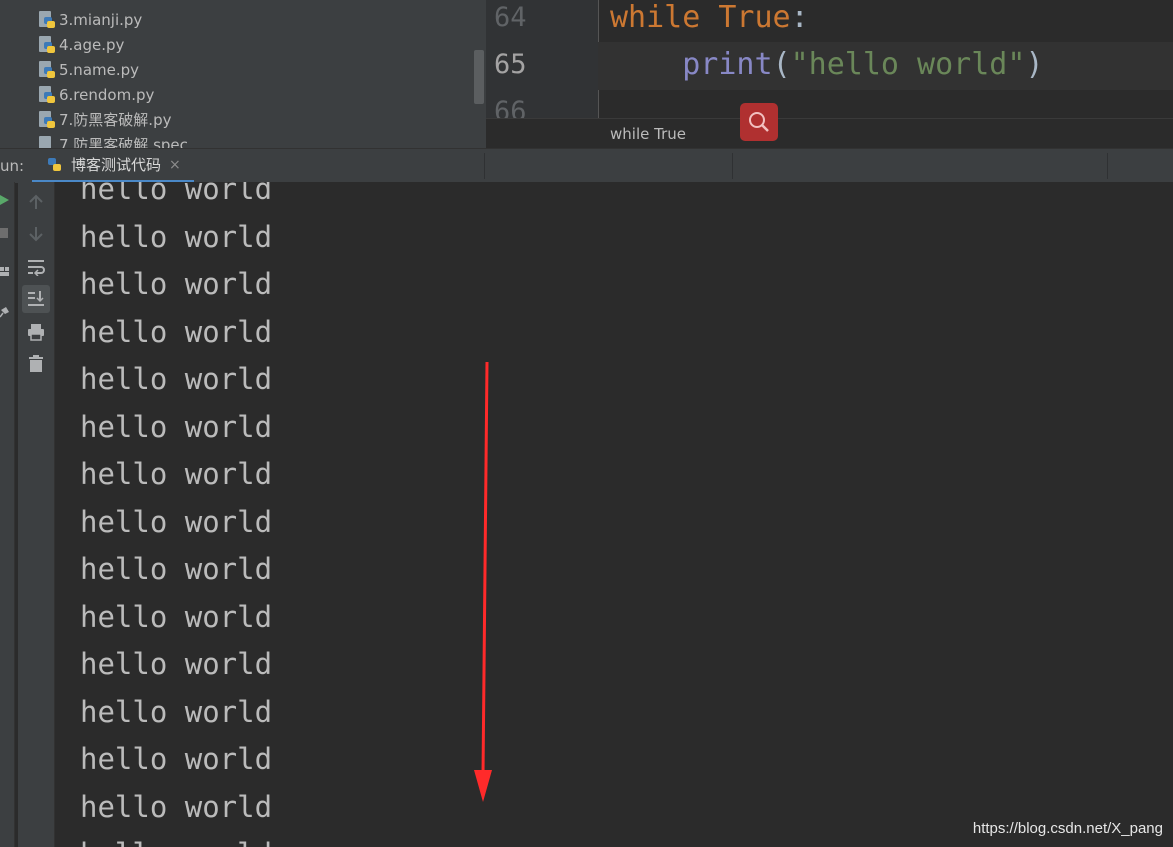 The height and width of the screenshot is (847, 1173). I want to click on breadcrumb: while True, so click(829, 126).